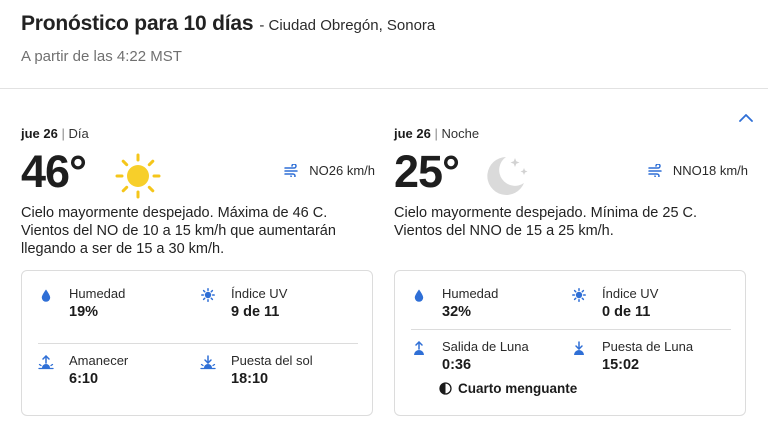  What do you see at coordinates (427, 171) in the screenshot?
I see `night-temperature: 25°` at bounding box center [427, 171].